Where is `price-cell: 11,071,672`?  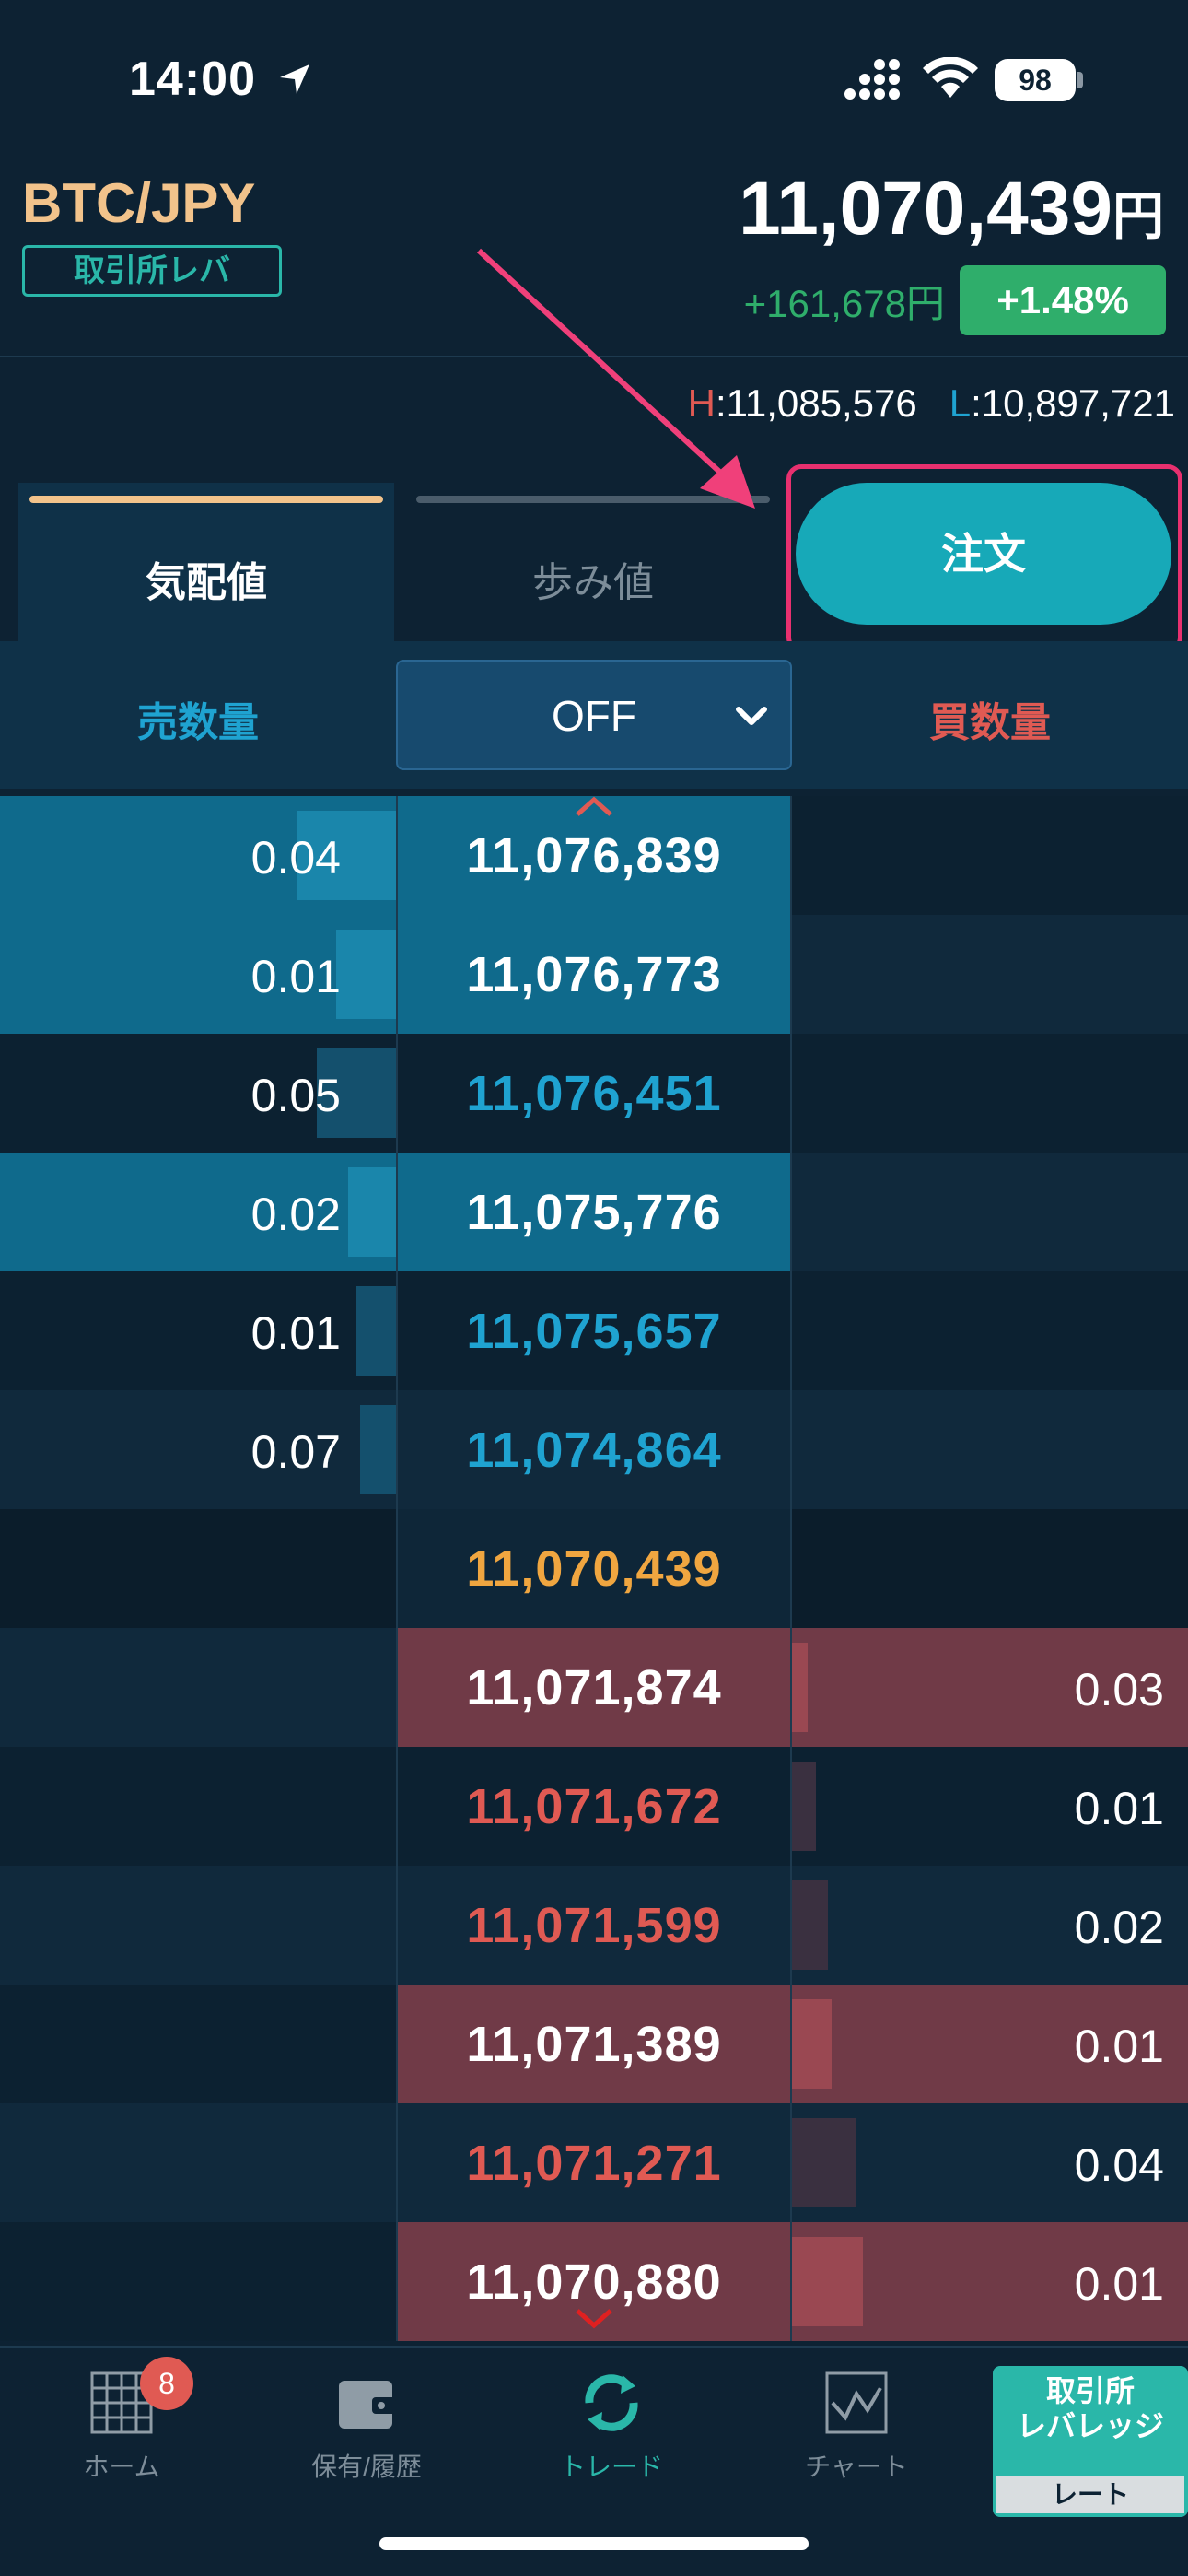 price-cell: 11,071,672 is located at coordinates (594, 1806).